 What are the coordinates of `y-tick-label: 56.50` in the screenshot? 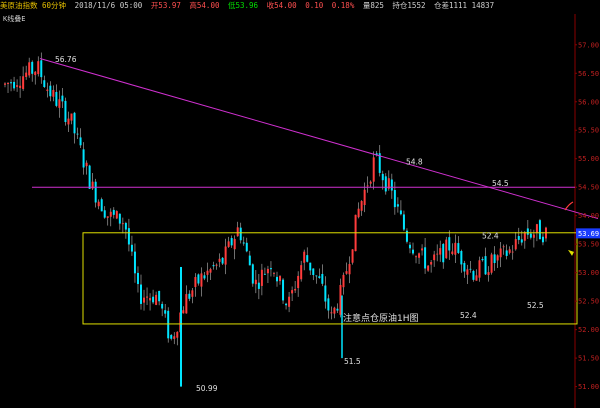 It's located at (588, 74).